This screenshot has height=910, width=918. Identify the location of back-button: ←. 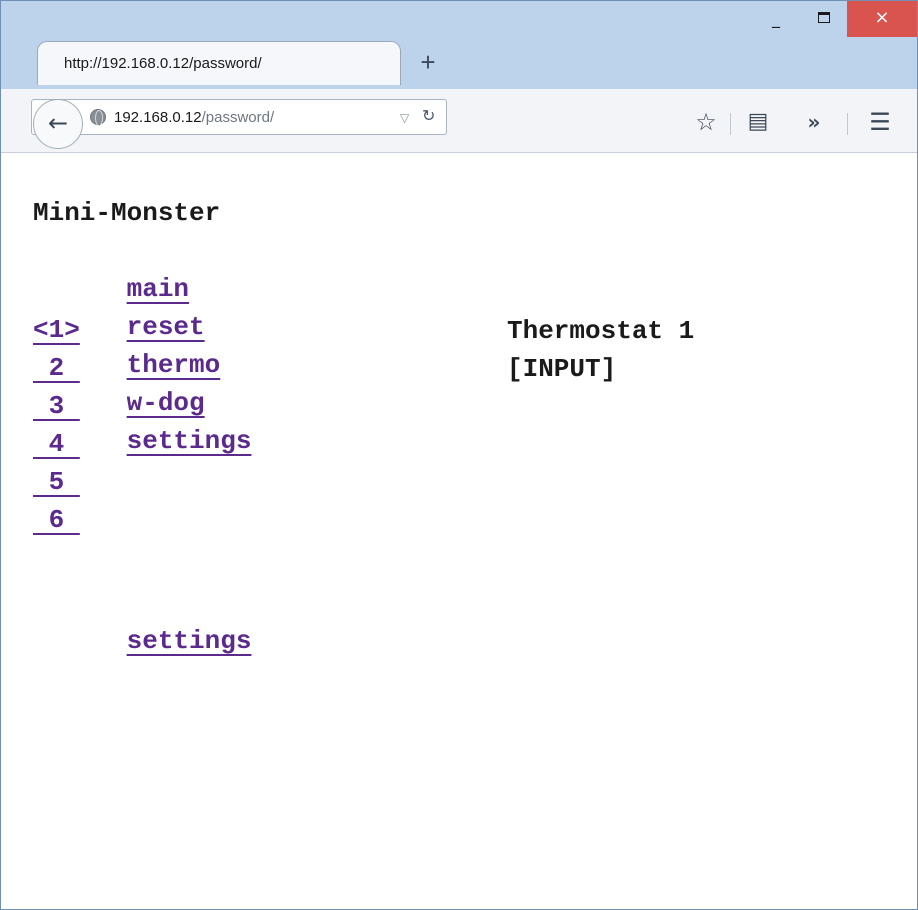
(58, 124).